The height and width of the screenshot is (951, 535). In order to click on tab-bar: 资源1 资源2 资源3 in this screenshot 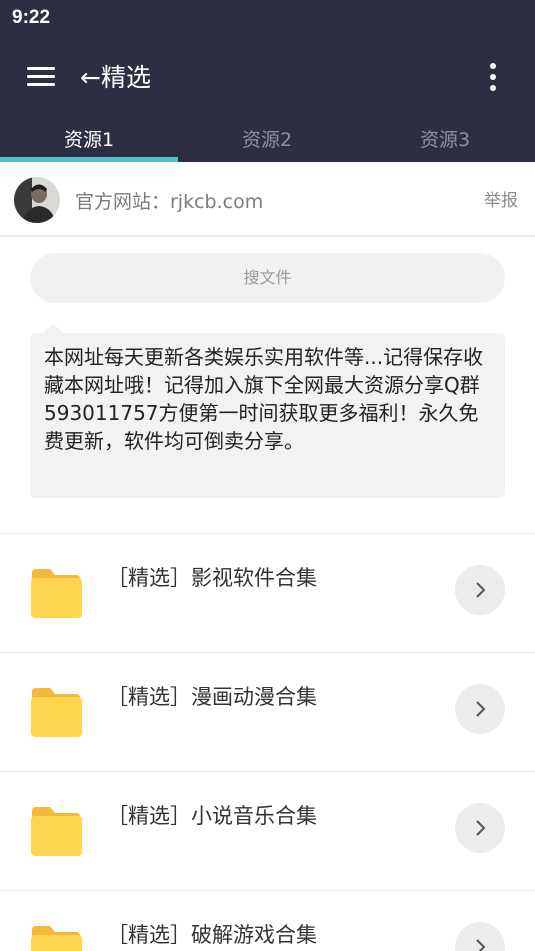, I will do `click(267, 140)`.